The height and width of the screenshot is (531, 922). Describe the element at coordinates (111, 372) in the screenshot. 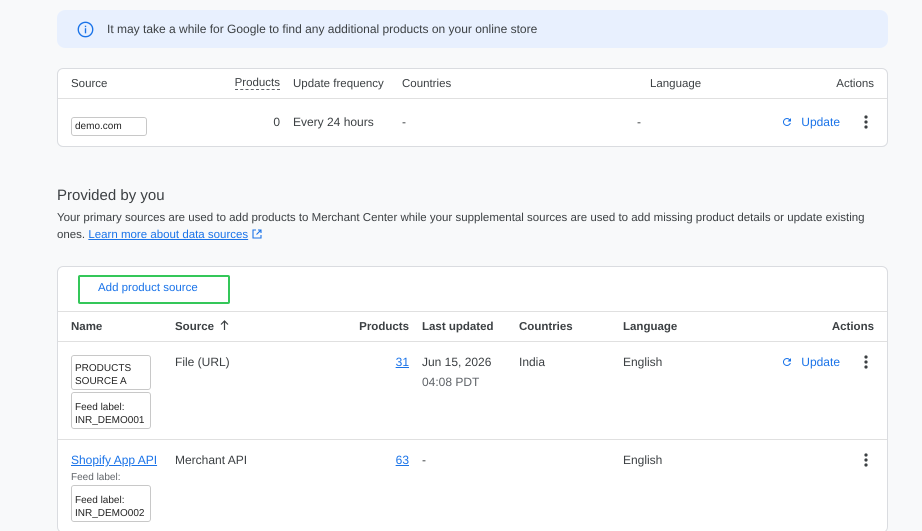

I see `name-field: PRODUCTS SOURCE A` at that location.